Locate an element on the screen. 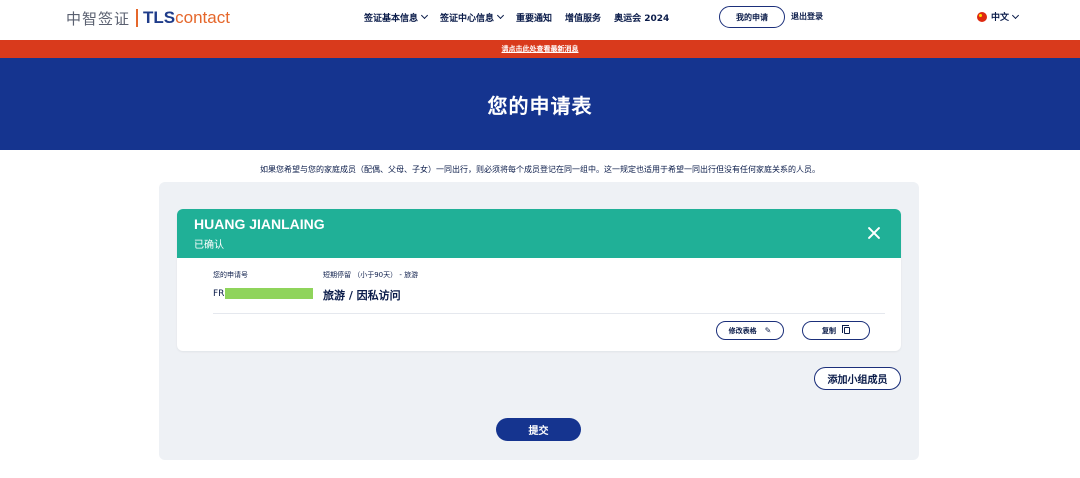 The image size is (1080, 478). card-divider is located at coordinates (549, 313).